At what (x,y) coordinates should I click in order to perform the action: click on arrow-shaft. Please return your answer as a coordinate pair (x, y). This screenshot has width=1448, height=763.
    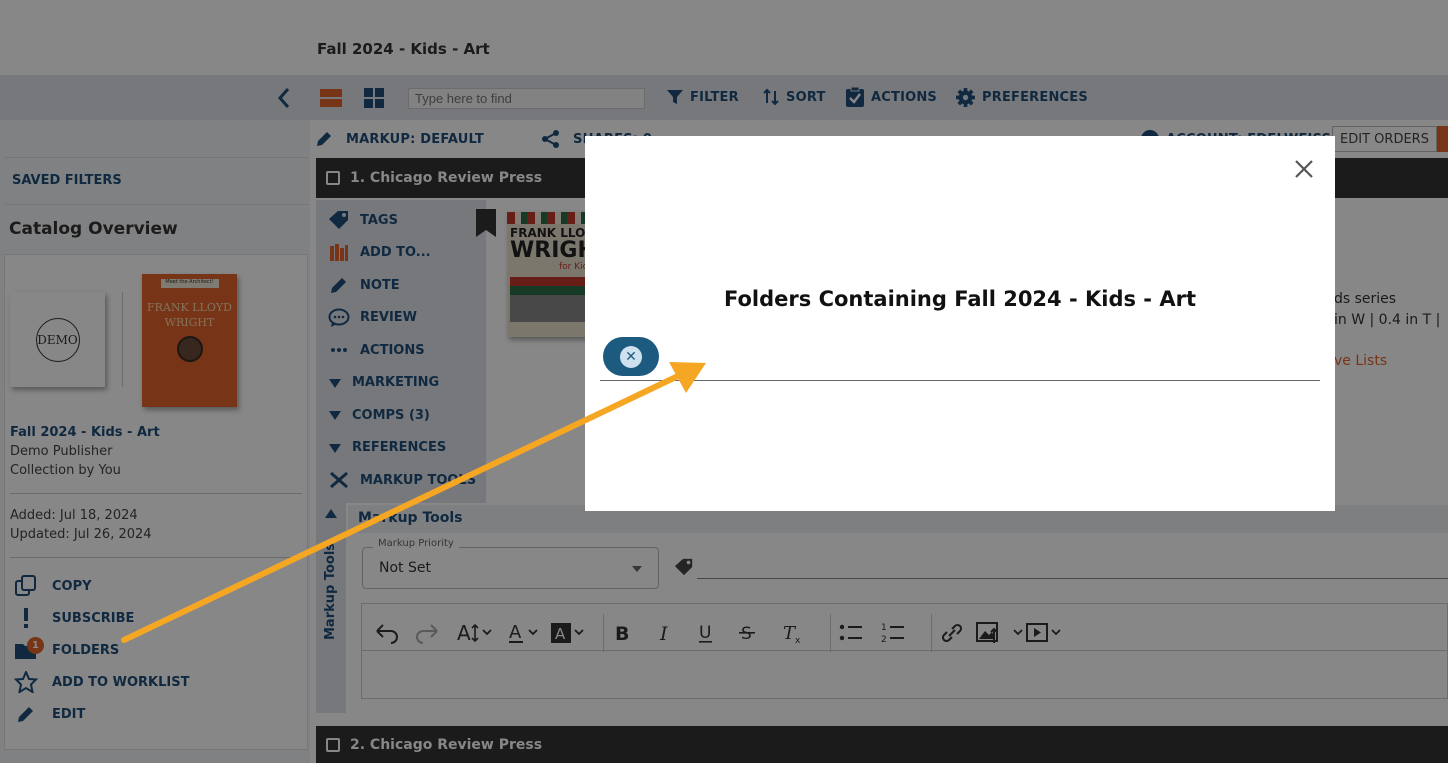
    Looking at the image, I should click on (401, 508).